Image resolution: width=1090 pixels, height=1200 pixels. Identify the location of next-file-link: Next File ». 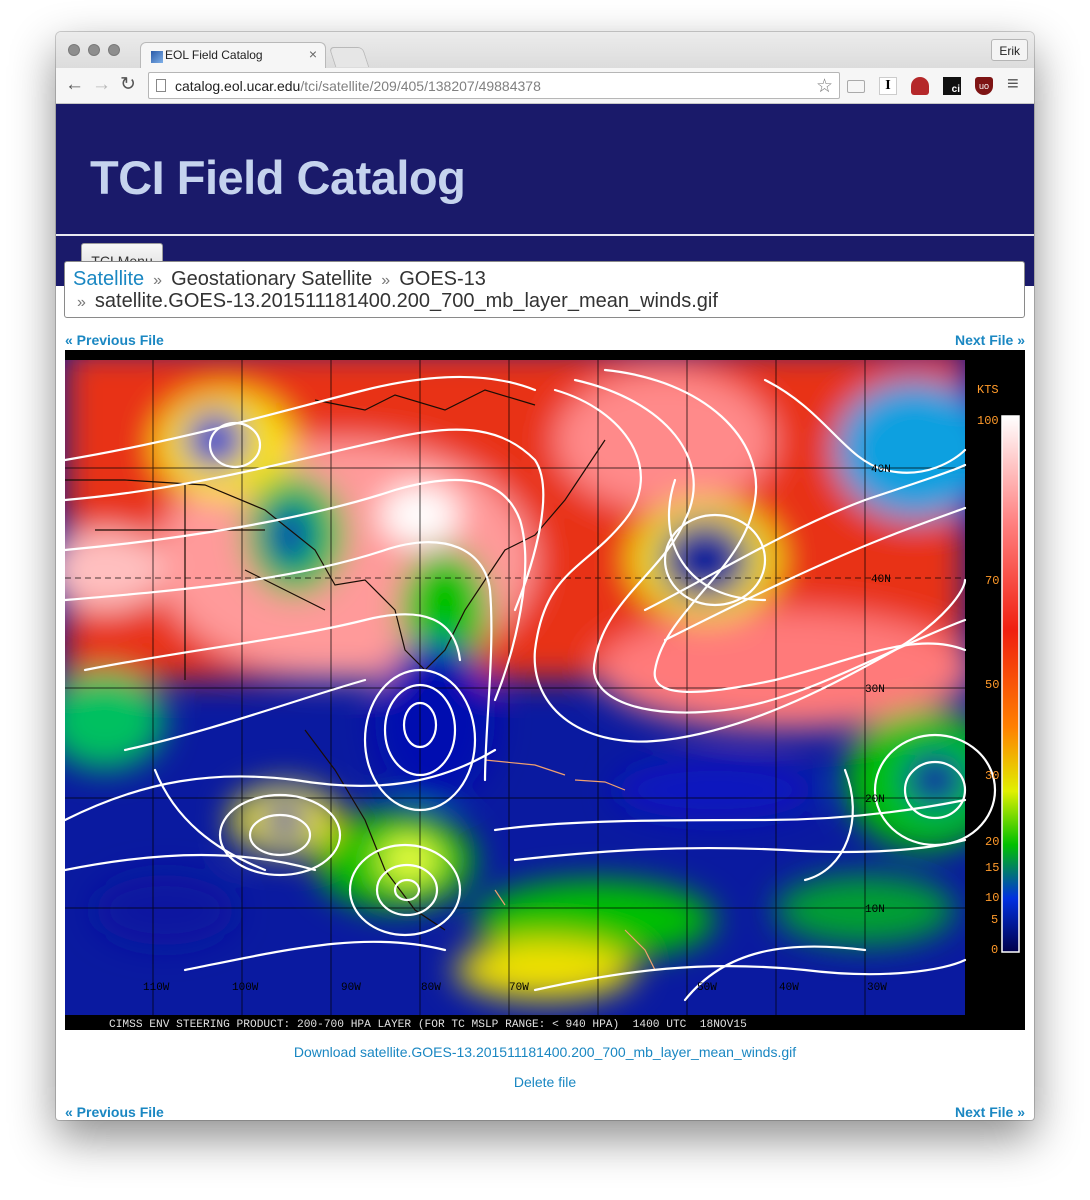
(990, 340).